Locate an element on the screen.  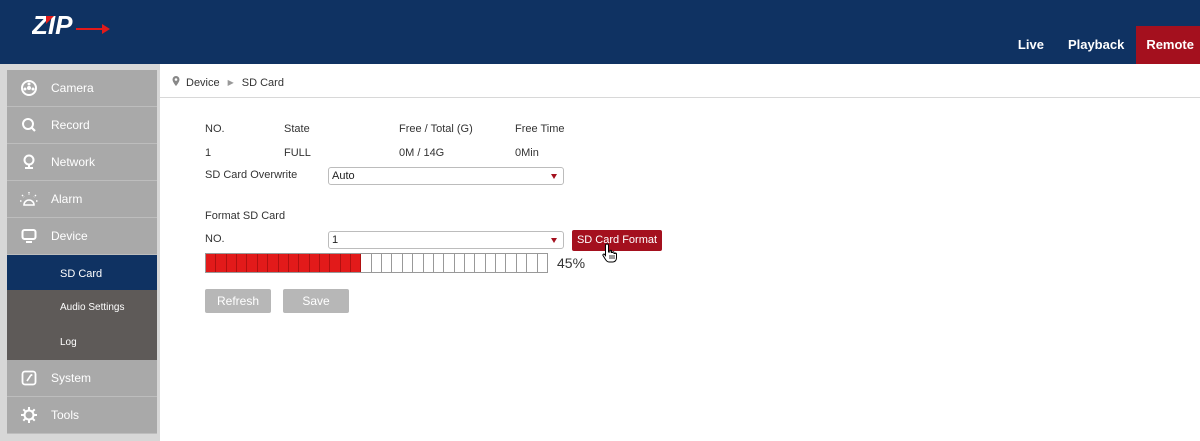
cell-state: FULL is located at coordinates (297, 153).